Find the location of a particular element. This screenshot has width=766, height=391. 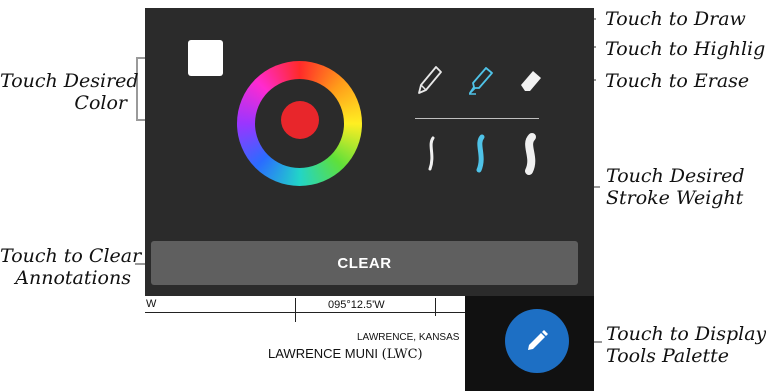

chart-coordinate: 095°12.5'W is located at coordinates (356, 305).